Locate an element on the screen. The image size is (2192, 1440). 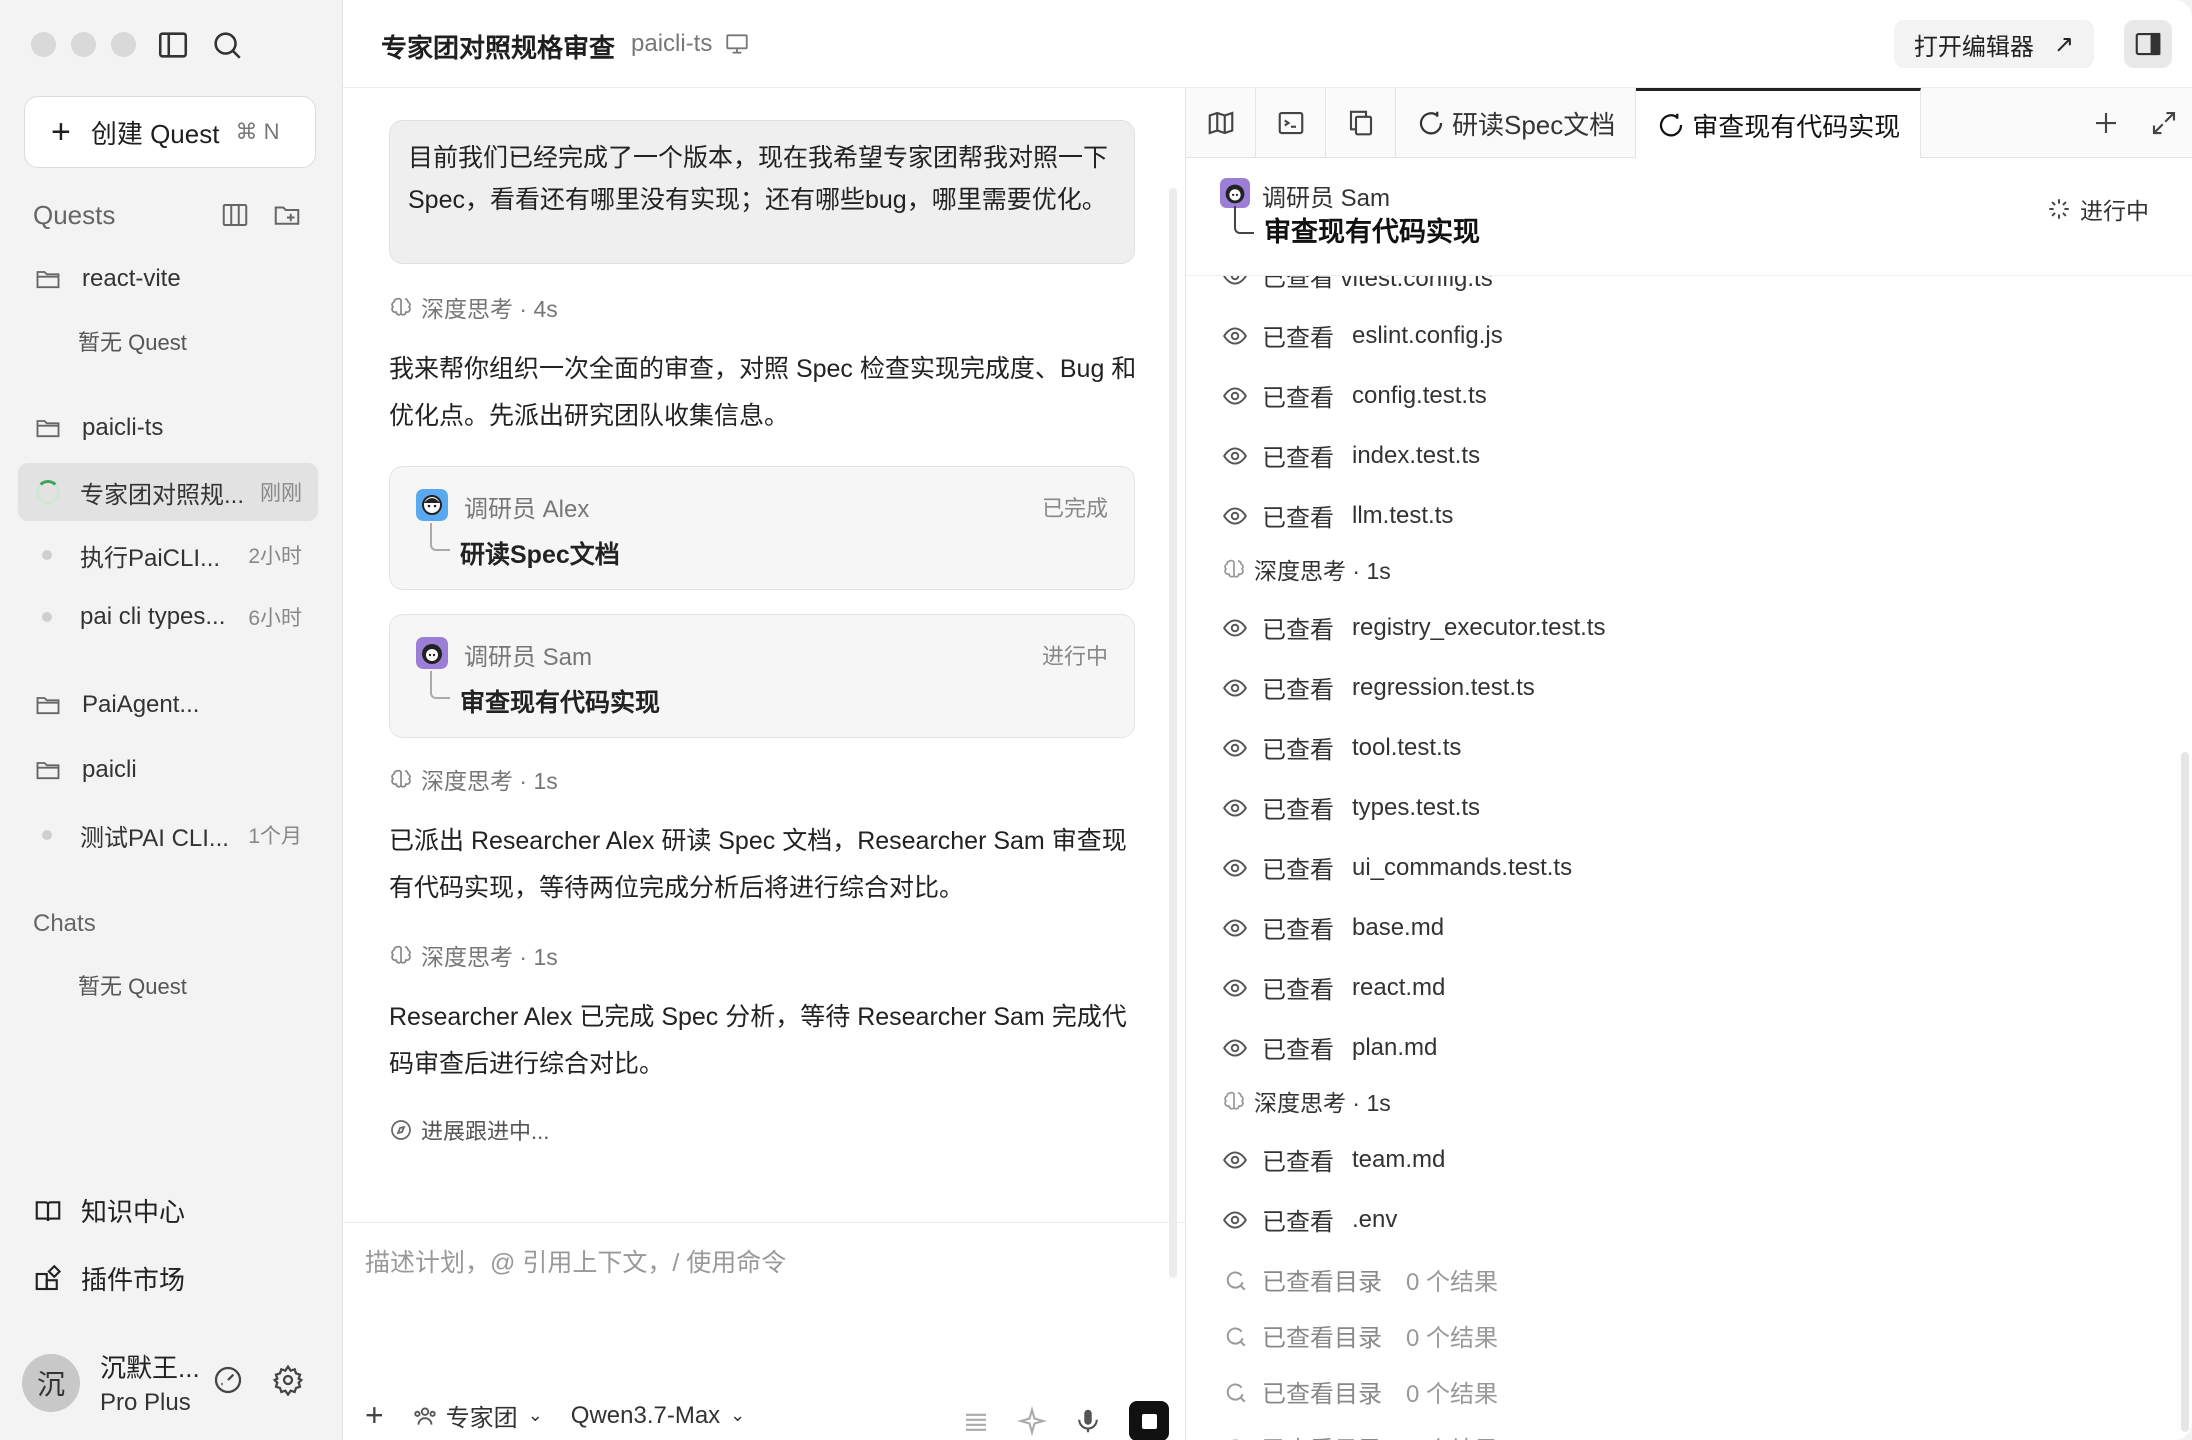
log-row-file: 已查看 regression.test.ts is located at coordinates (1378, 687).